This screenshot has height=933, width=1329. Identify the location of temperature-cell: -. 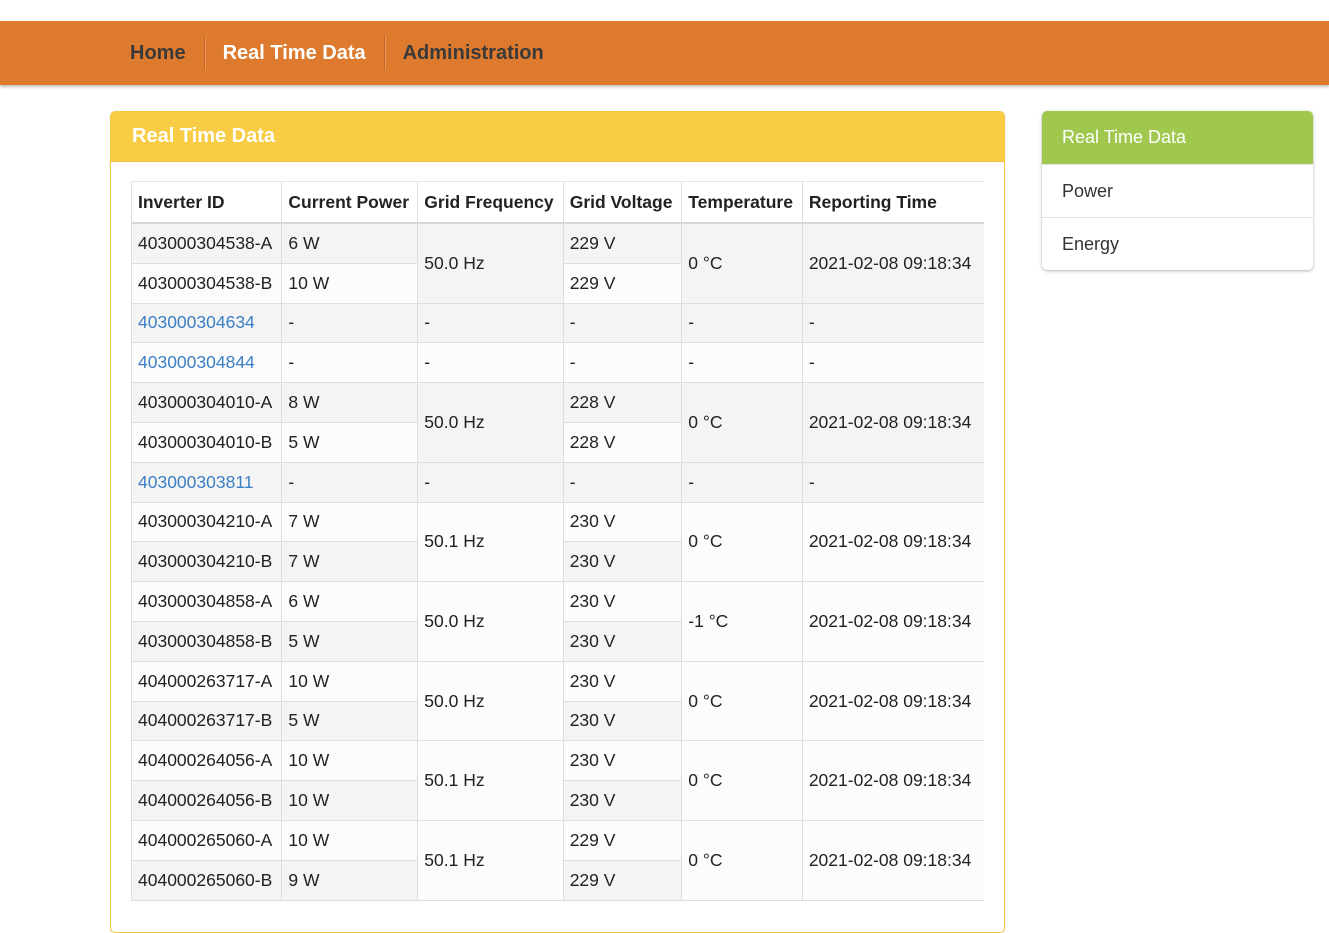
(742, 323).